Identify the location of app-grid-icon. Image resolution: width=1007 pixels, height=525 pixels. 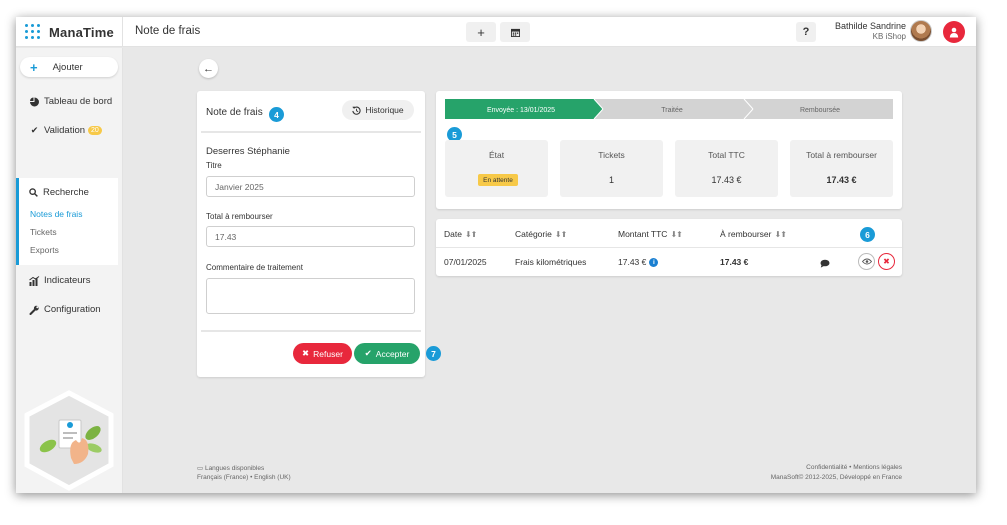
(33, 32).